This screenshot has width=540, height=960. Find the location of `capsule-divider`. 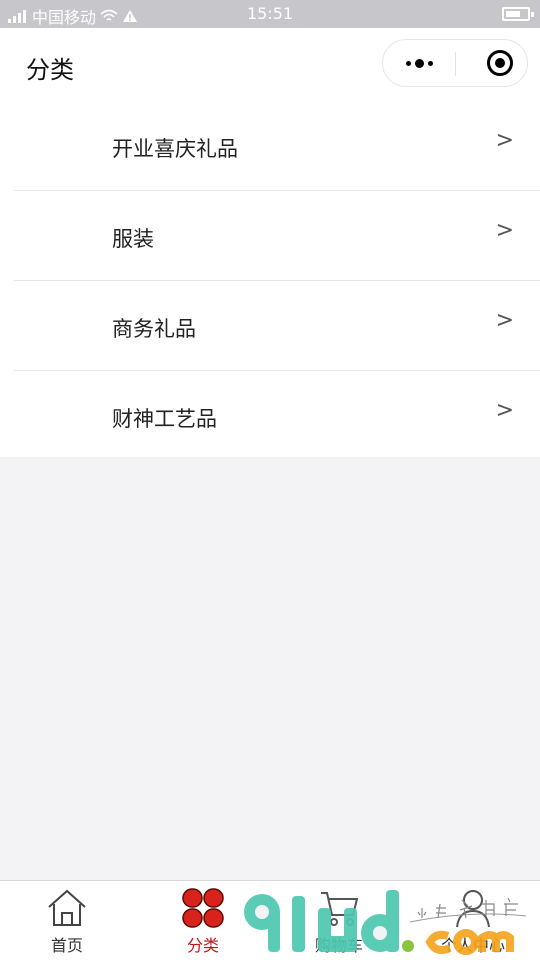

capsule-divider is located at coordinates (455, 64).